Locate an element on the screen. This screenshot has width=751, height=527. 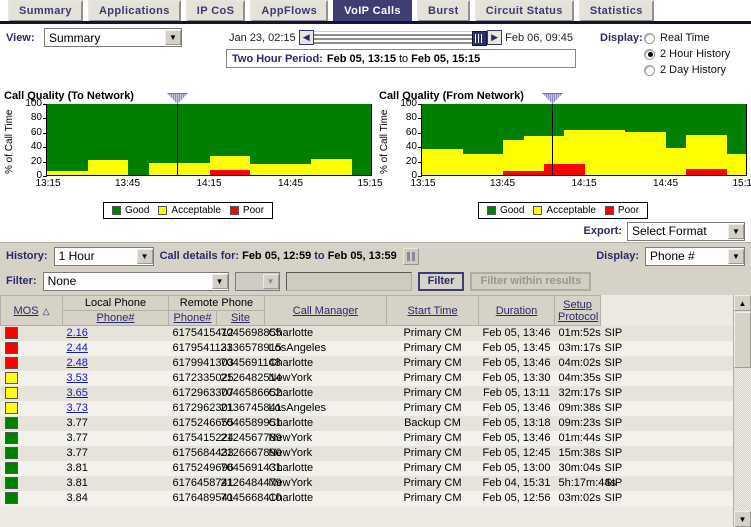
mos-detail-link: 3.65 is located at coordinates (77, 393).